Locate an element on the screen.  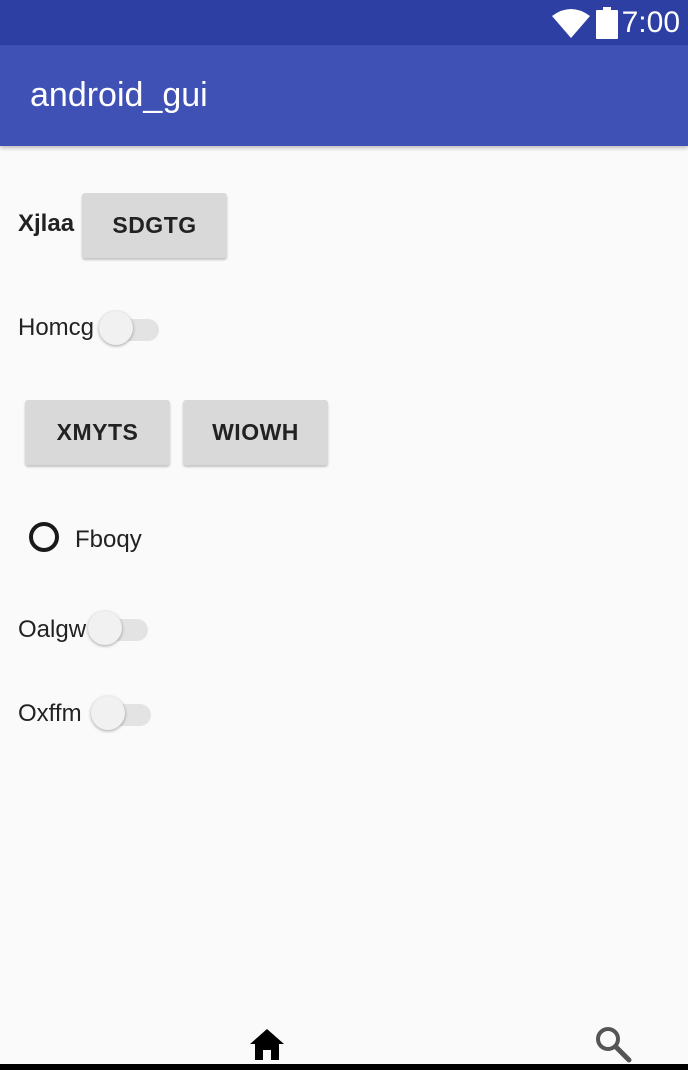
oxffm-switch is located at coordinates (122, 714).